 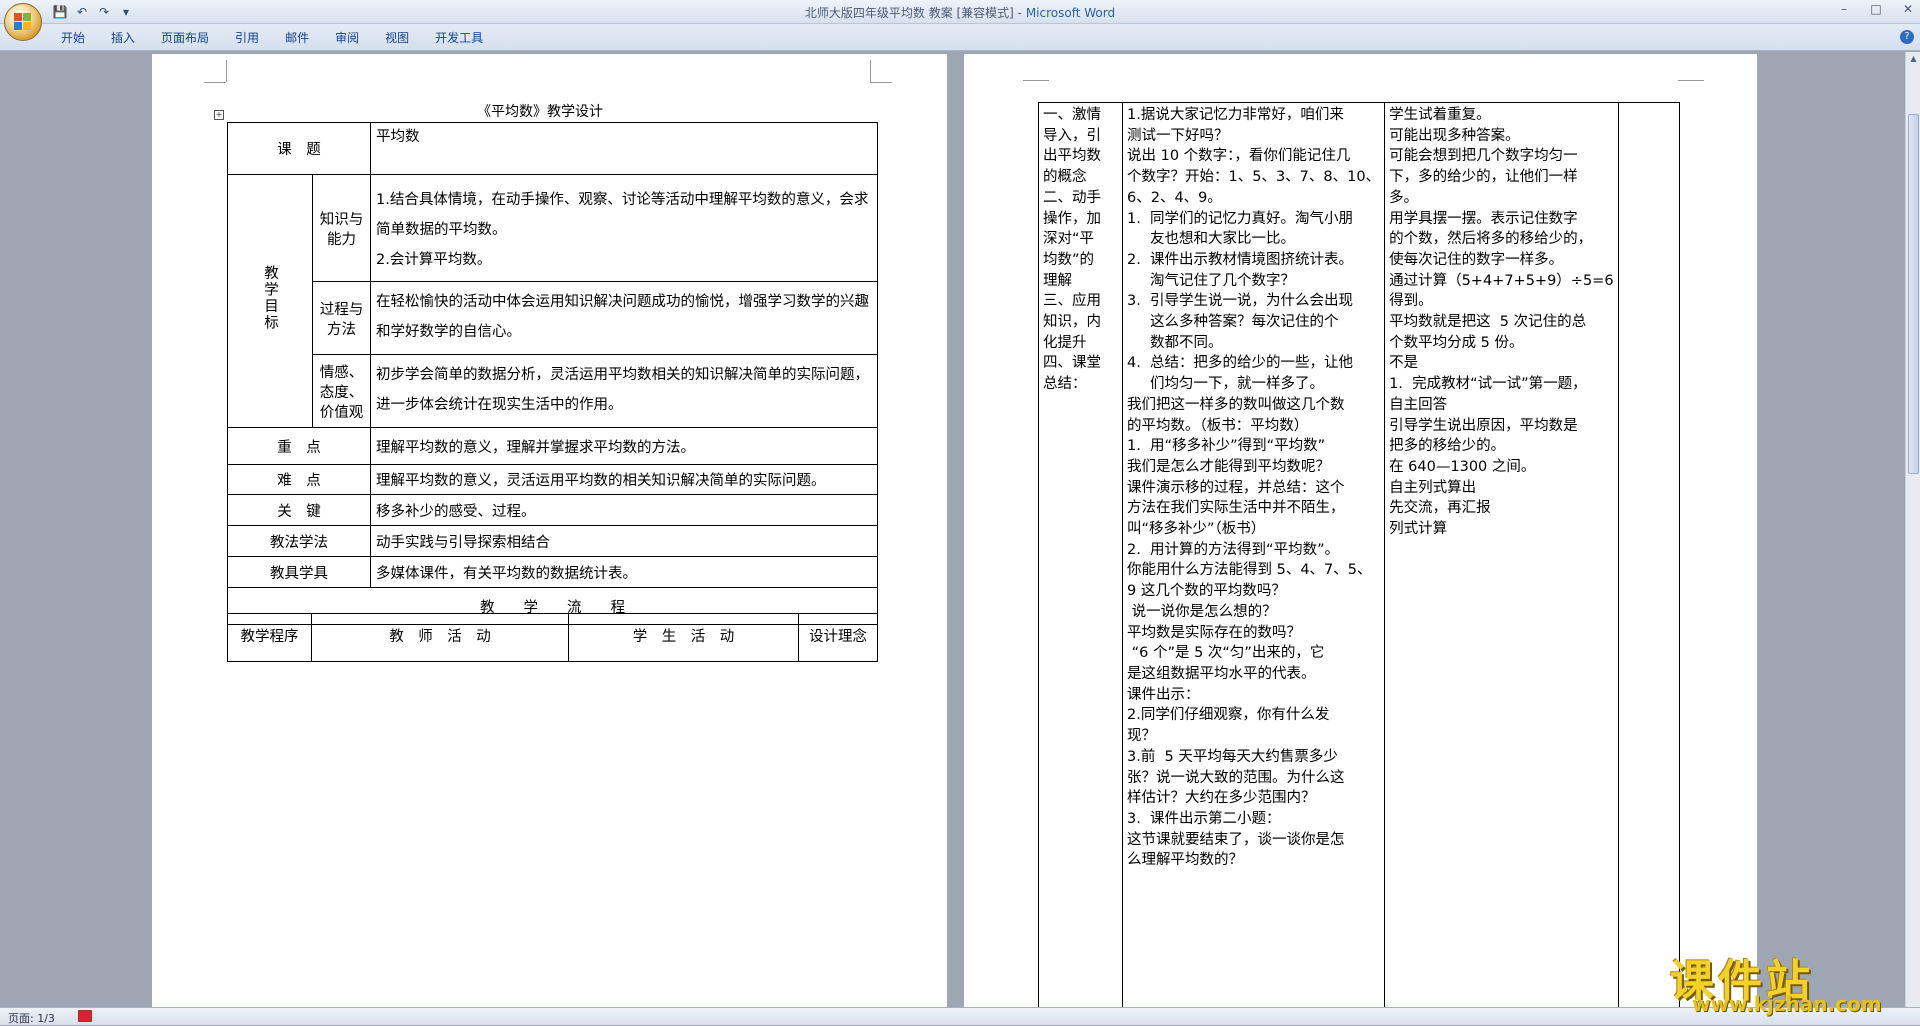 I want to click on procedure-line: 深对“平, so click(x=1080, y=239).